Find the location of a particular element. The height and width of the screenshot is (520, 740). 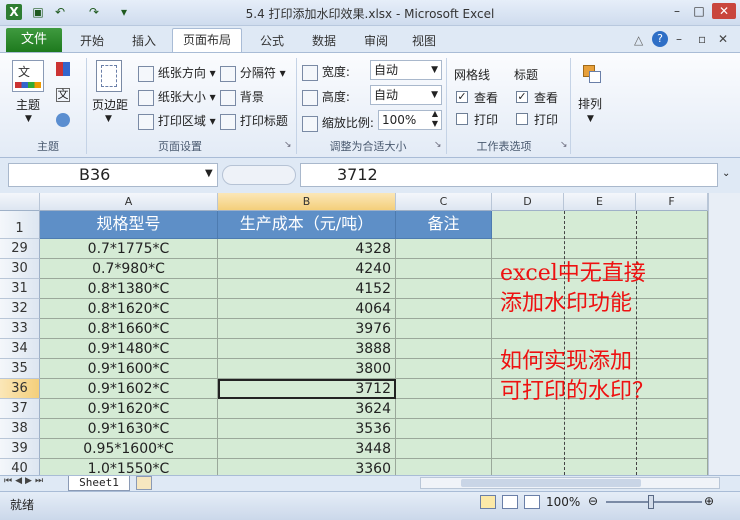

select-all-corner is located at coordinates (20, 202).